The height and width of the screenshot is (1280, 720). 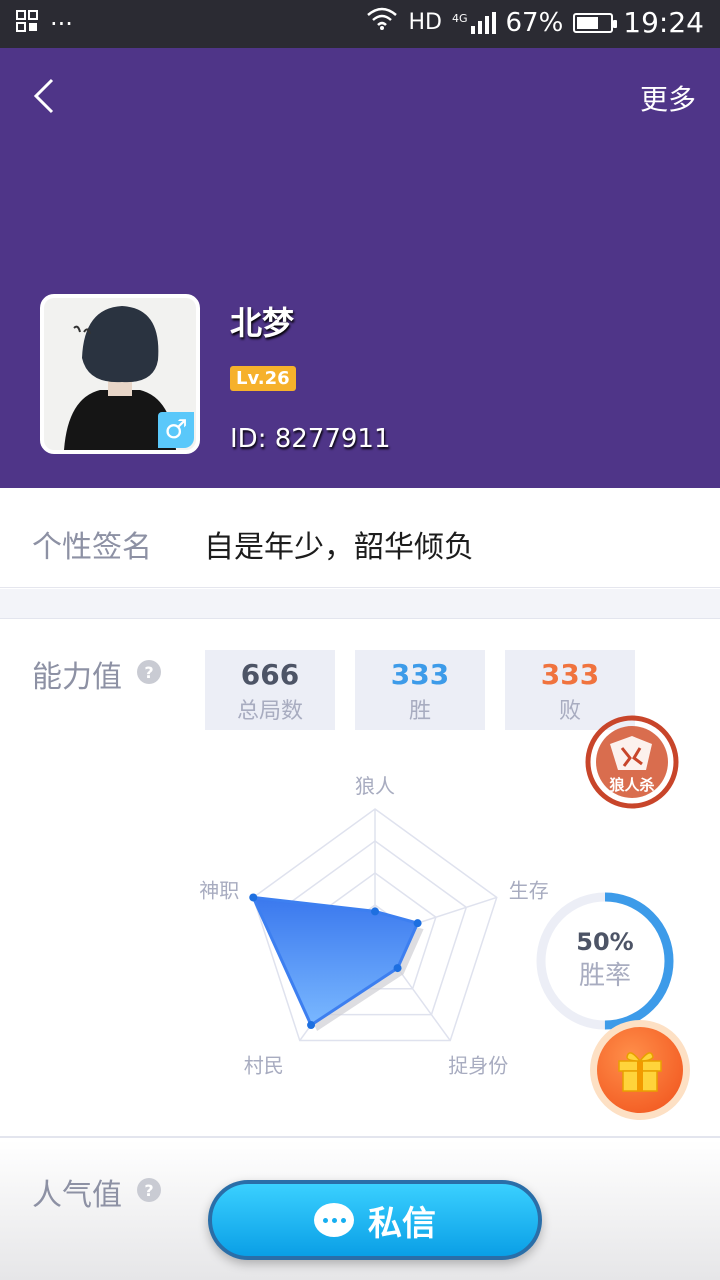 I want to click on app-grid-icon, so click(x=27, y=24).